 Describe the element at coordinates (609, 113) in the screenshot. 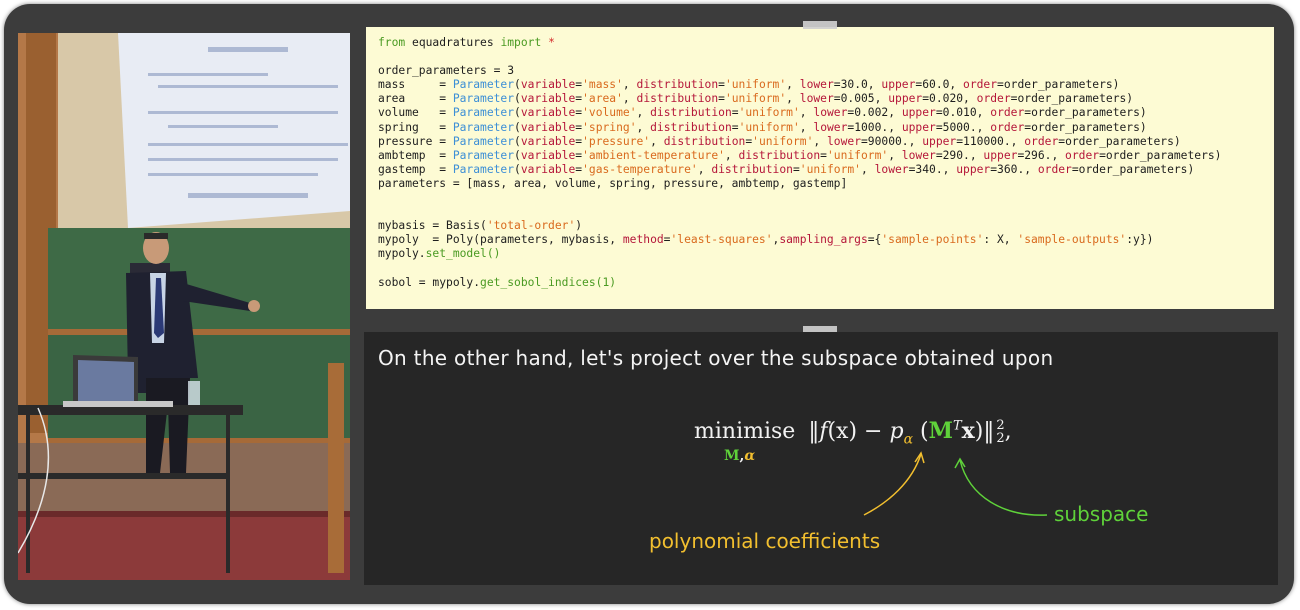

I see `code-token: 'volume'` at that location.